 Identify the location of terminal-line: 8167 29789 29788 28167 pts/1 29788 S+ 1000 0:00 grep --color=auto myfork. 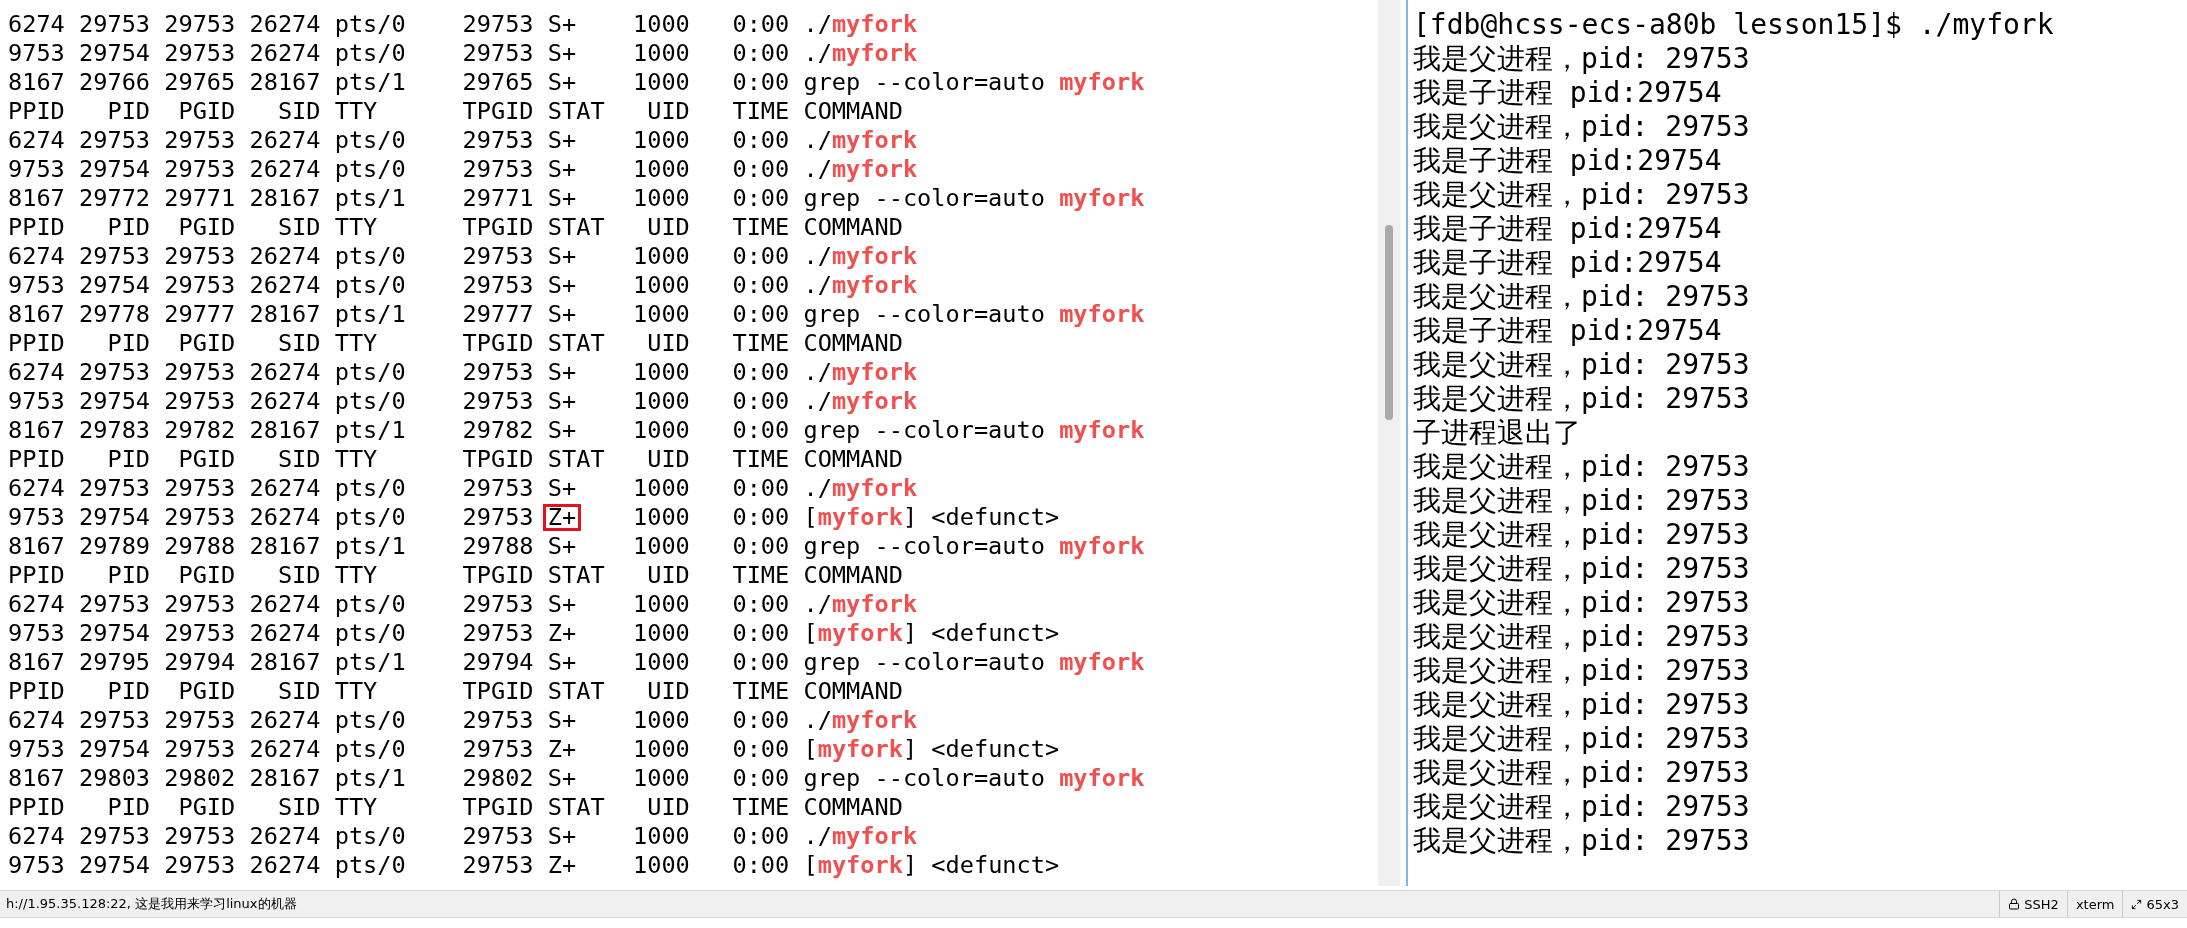
(577, 546).